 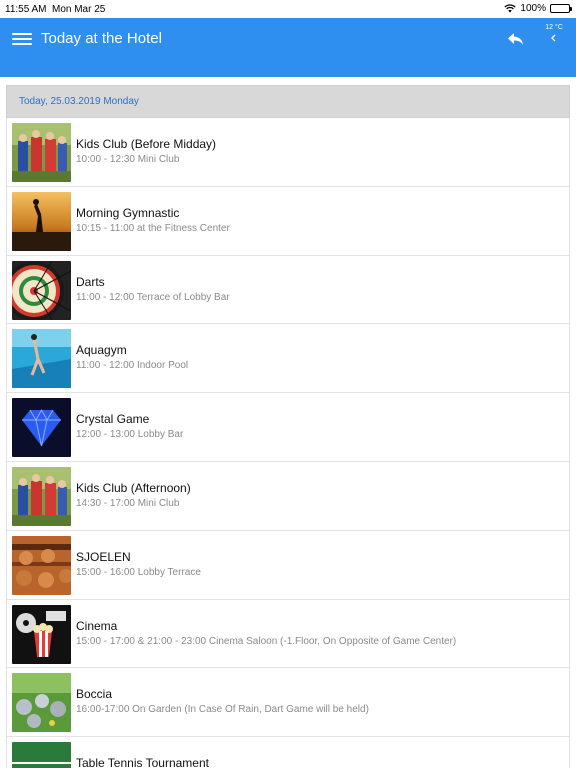 I want to click on list-item: Crystal Game 12:00 - 13:00 Lobby Bar, so click(x=288, y=427).